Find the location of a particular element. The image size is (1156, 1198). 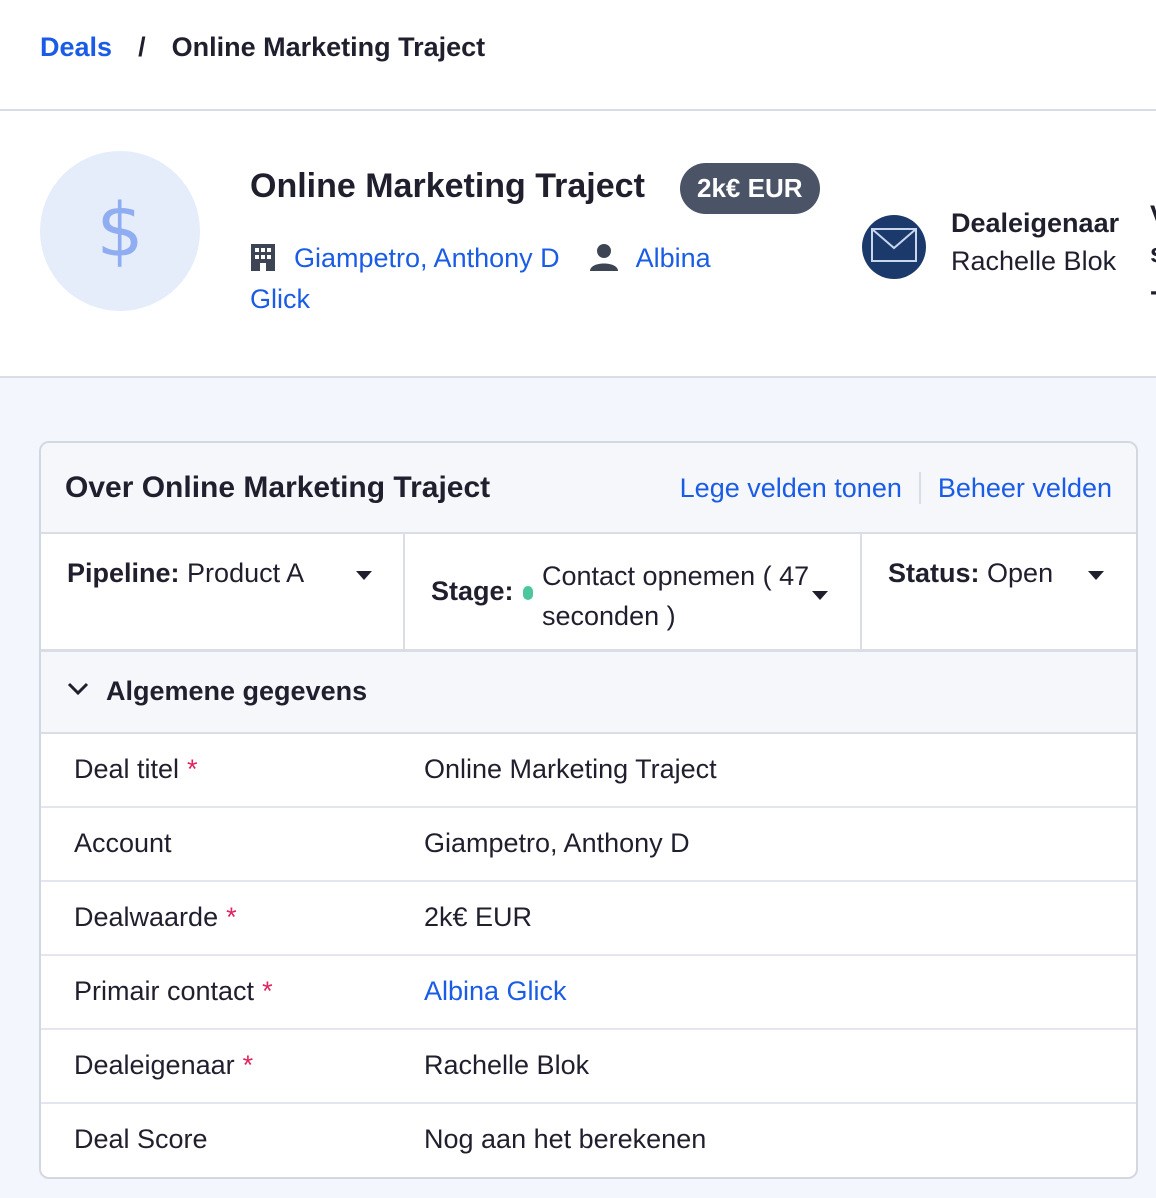

breadcrumb: Deals / Online Marketing Traject is located at coordinates (262, 47).